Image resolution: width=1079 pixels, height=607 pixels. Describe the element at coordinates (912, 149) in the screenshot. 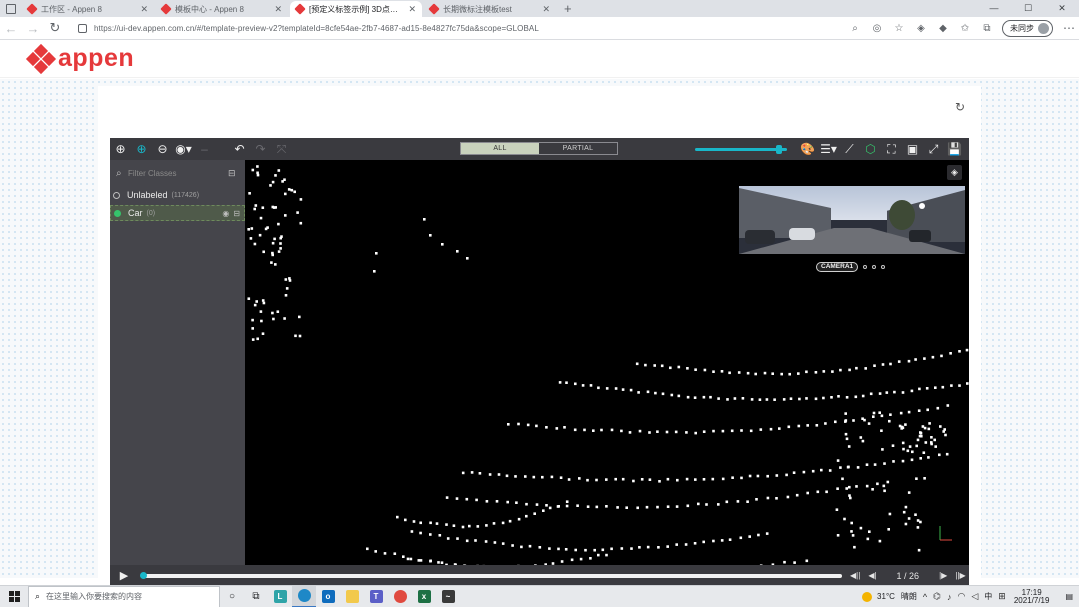

I see `camera-view-icon: ▣` at that location.